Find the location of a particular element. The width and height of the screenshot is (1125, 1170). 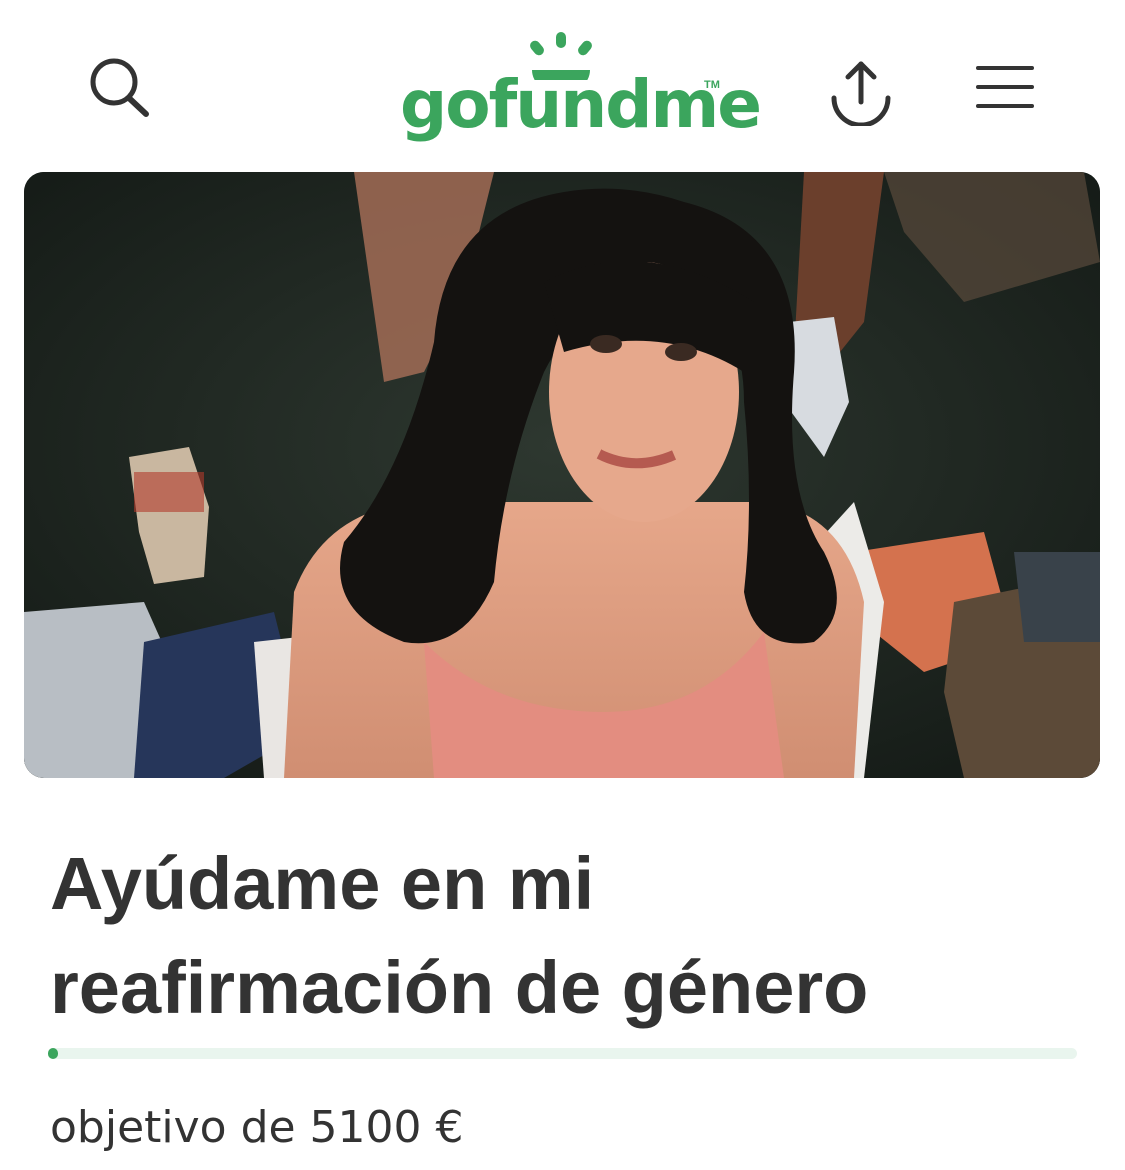

campaign-title: Ayúdame en mi reafirmación de género is located at coordinates (459, 935).